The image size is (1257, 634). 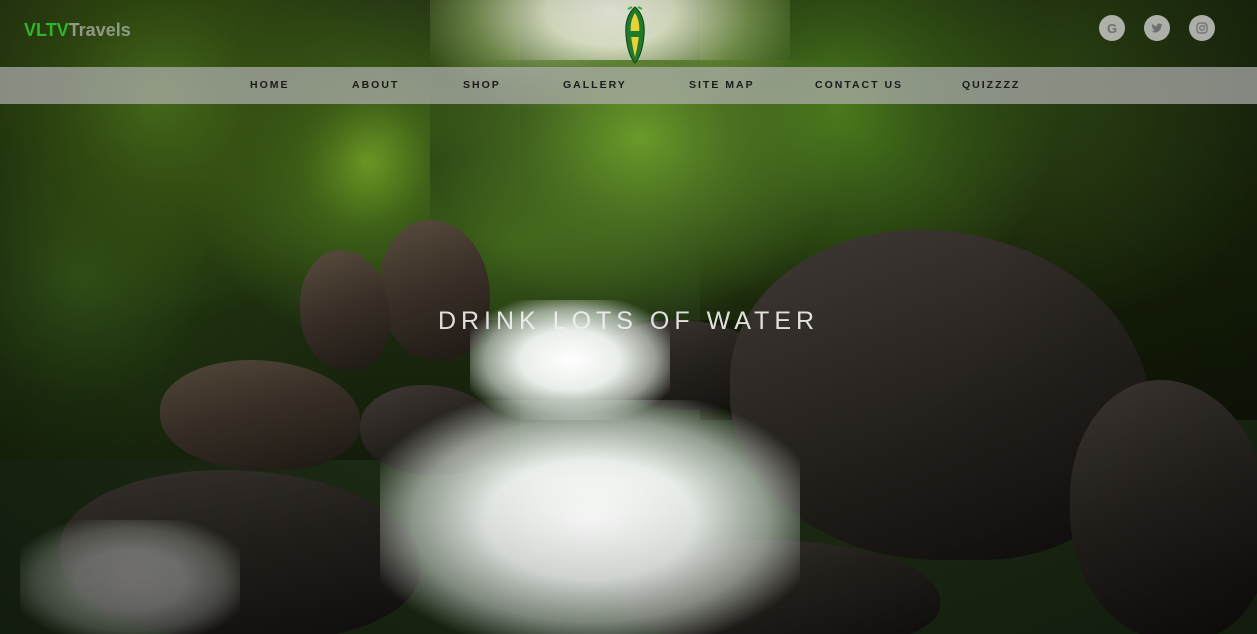 I want to click on nav-gallery: GALLERY, so click(x=595, y=85).